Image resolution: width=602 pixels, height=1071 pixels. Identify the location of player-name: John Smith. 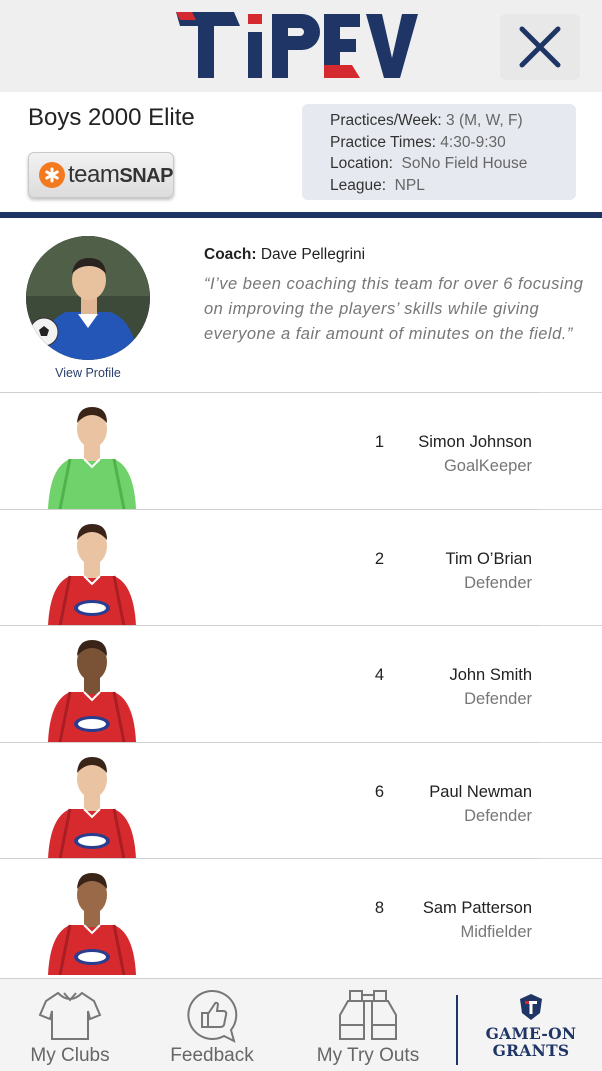
(490, 675).